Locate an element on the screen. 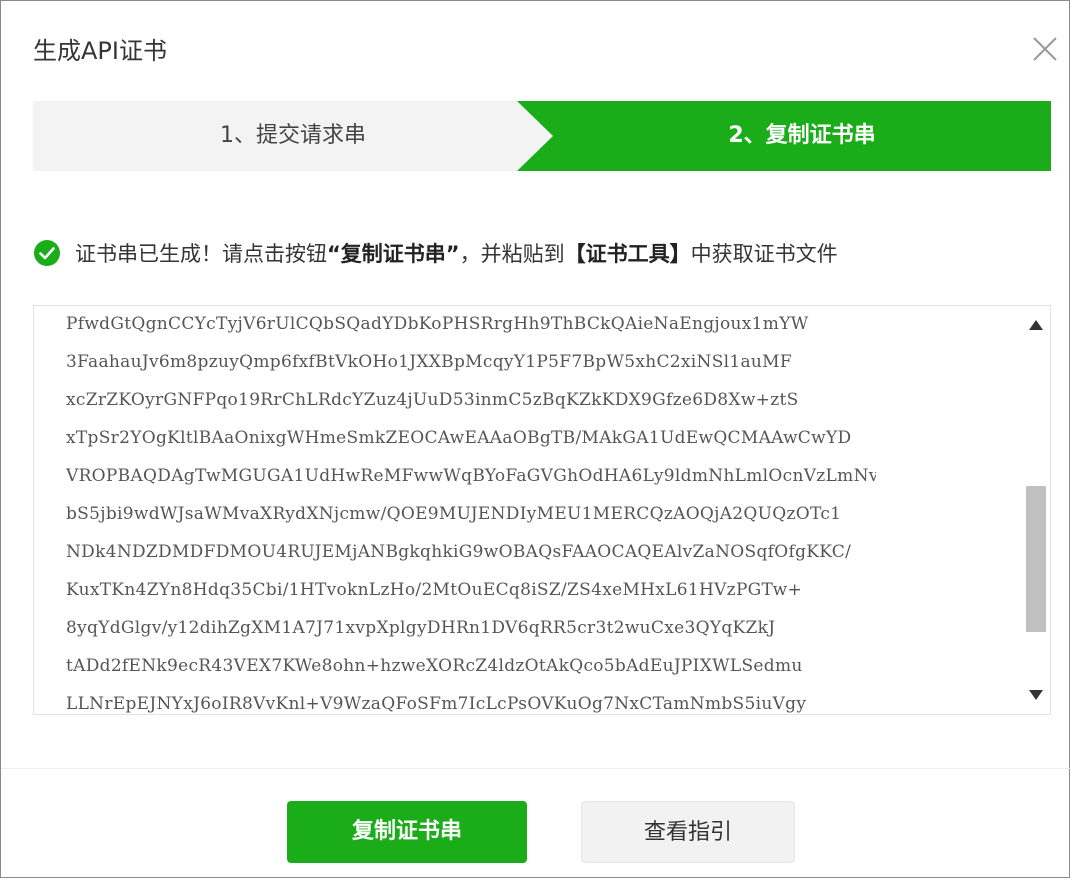 Image resolution: width=1072 pixels, height=880 pixels. dialog-title: 生成API证书 is located at coordinates (100, 51).